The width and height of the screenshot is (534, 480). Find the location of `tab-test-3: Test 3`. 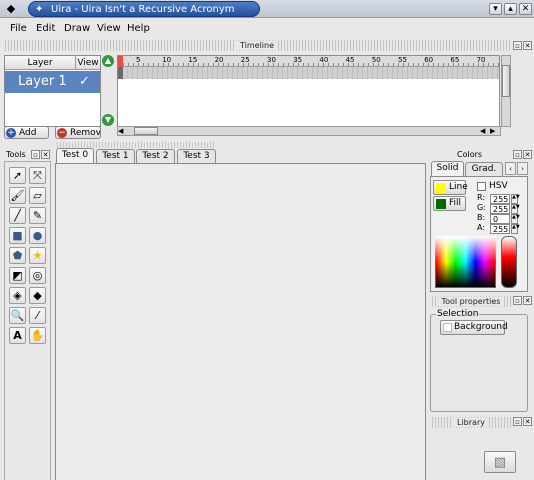

tab-test-3: Test 3 is located at coordinates (196, 156).